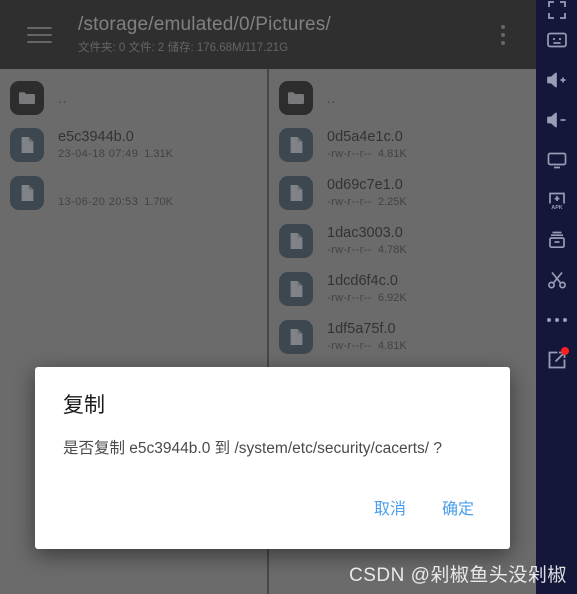 The width and height of the screenshot is (577, 594). Describe the element at coordinates (556, 200) in the screenshot. I see `install-apk-icon: APK` at that location.